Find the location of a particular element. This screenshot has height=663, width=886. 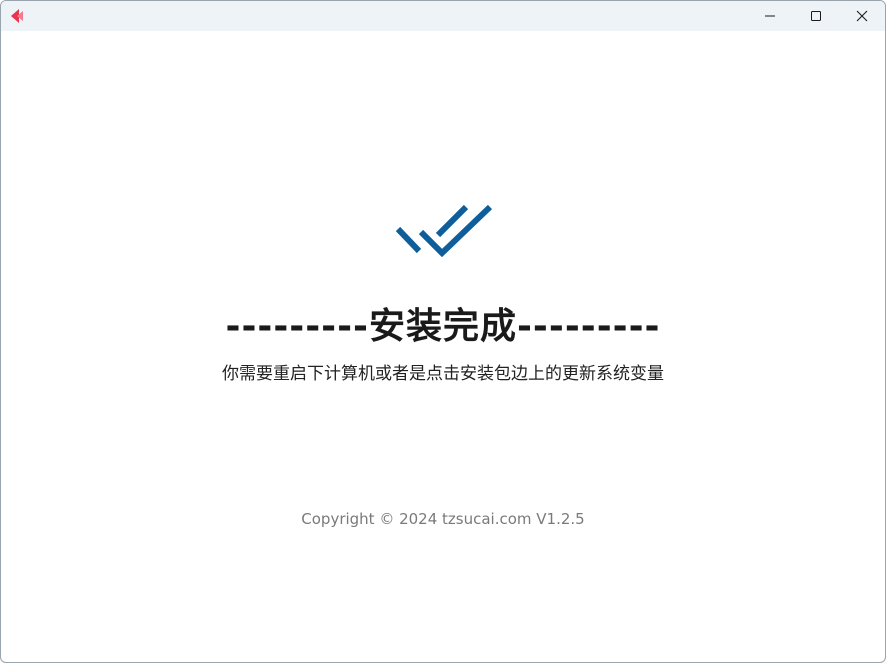

copyright-text: Copyright © 2024 tzsucai.com V1.2.5 is located at coordinates (443, 519).